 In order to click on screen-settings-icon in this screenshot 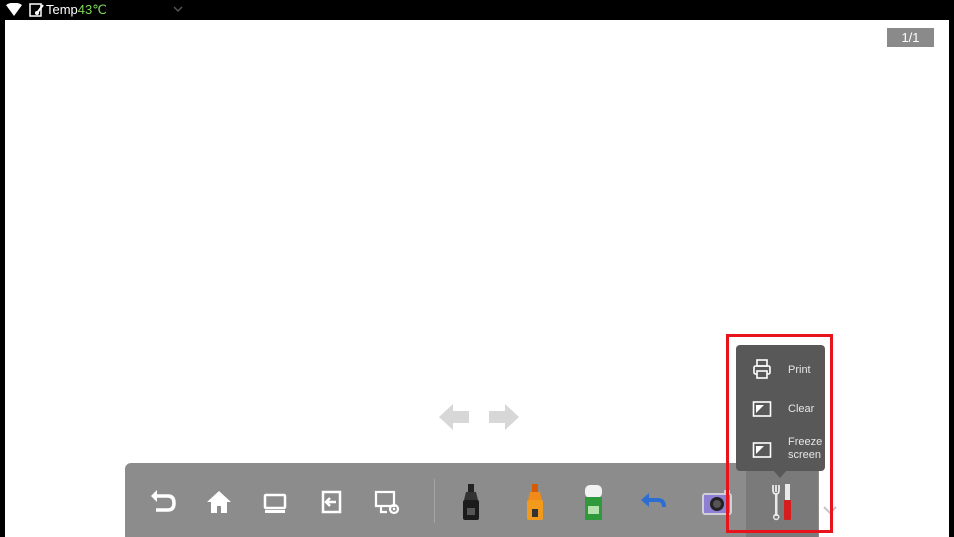, I will do `click(387, 502)`.